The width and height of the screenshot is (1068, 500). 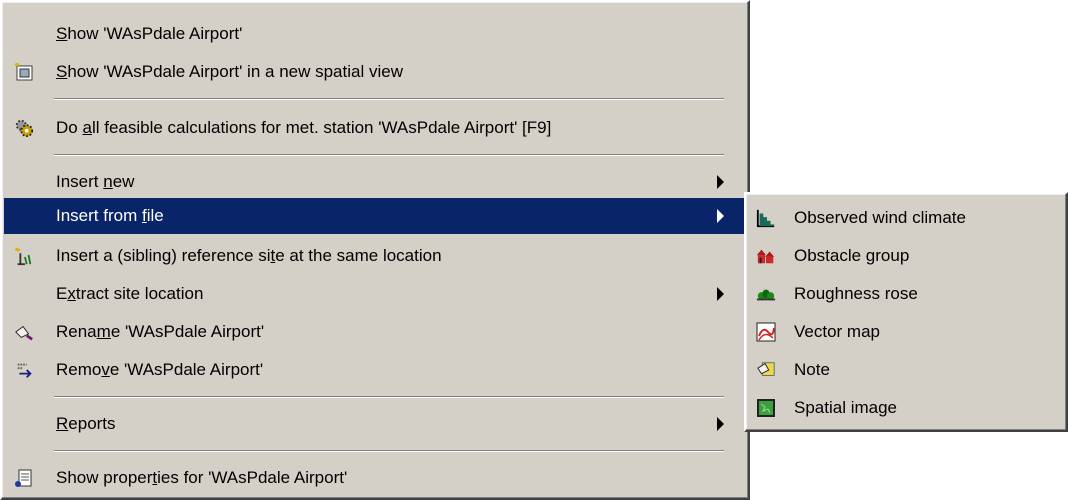 What do you see at coordinates (837, 331) in the screenshot?
I see `submenu-item-label: Vector map` at bounding box center [837, 331].